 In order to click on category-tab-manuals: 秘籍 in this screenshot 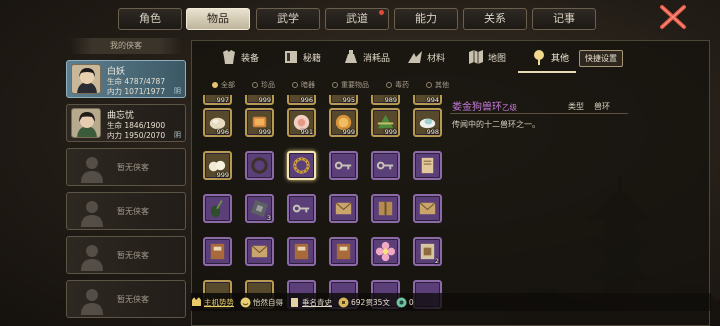, I will do `click(301, 57)`.